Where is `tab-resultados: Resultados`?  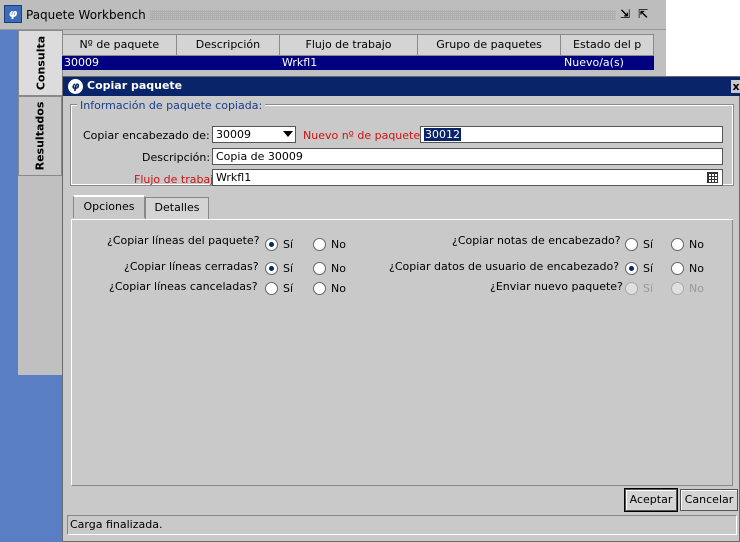
tab-resultados: Resultados is located at coordinates (40, 136).